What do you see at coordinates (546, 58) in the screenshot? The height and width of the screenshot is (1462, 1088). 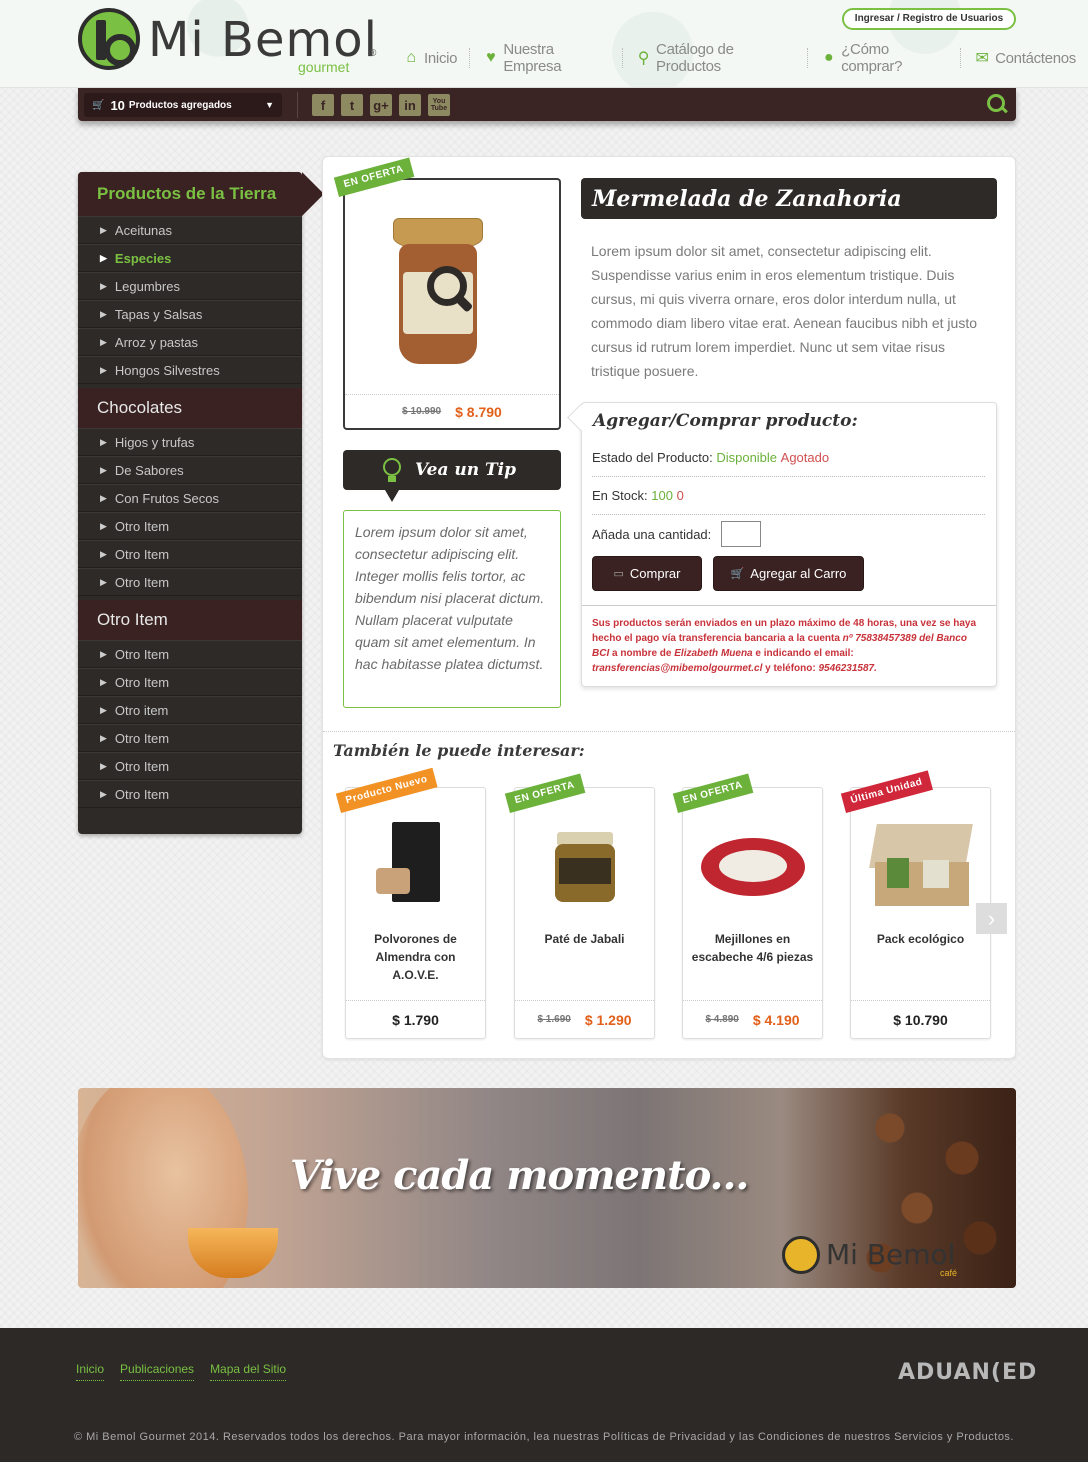 I see `nav-item-empresa: ♥ Nuestra Empresa` at bounding box center [546, 58].